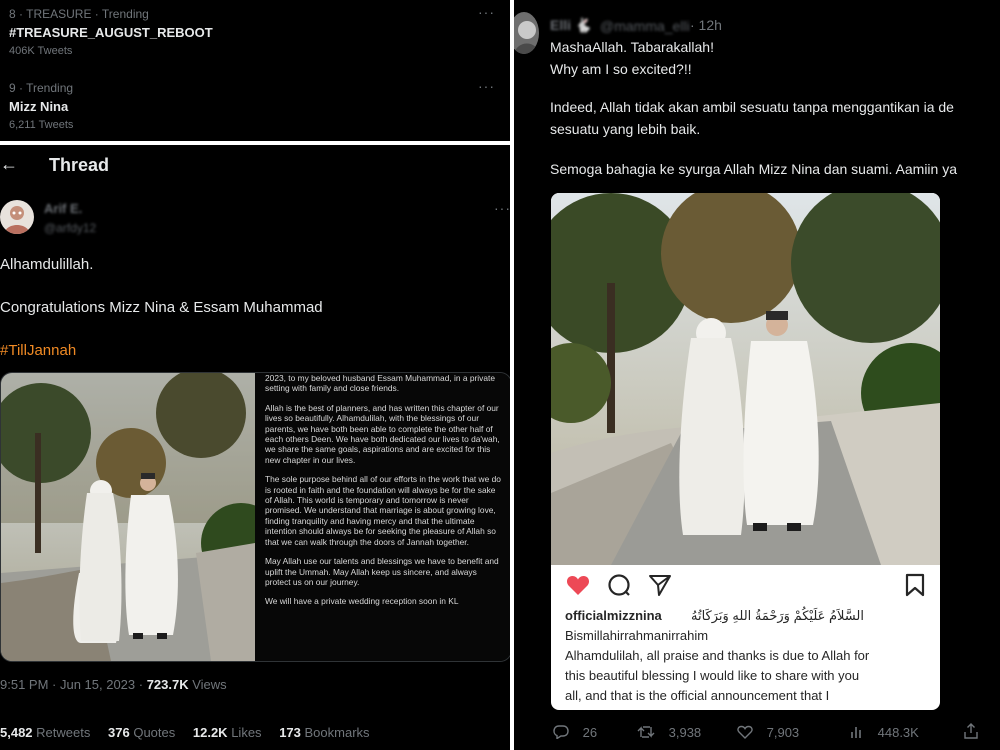 This screenshot has width=1000, height=750. I want to click on ig-caption-line: Bismillahirrahmanirrahim, so click(637, 635).